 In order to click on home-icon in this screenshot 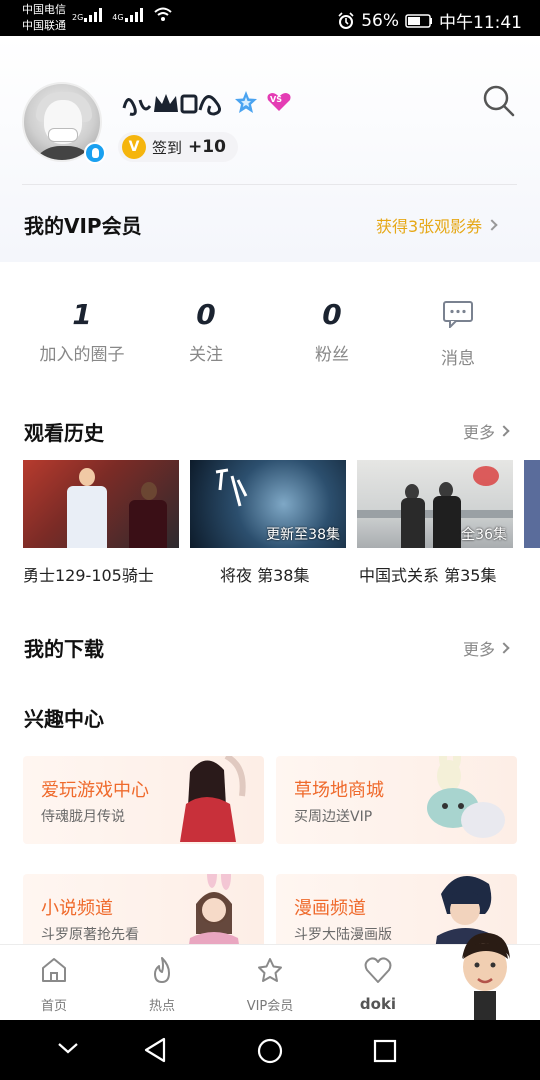, I will do `click(54, 970)`.